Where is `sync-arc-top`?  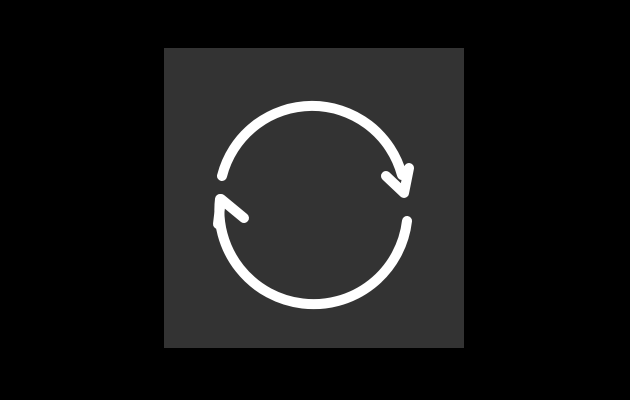 sync-arc-top is located at coordinates (312, 140).